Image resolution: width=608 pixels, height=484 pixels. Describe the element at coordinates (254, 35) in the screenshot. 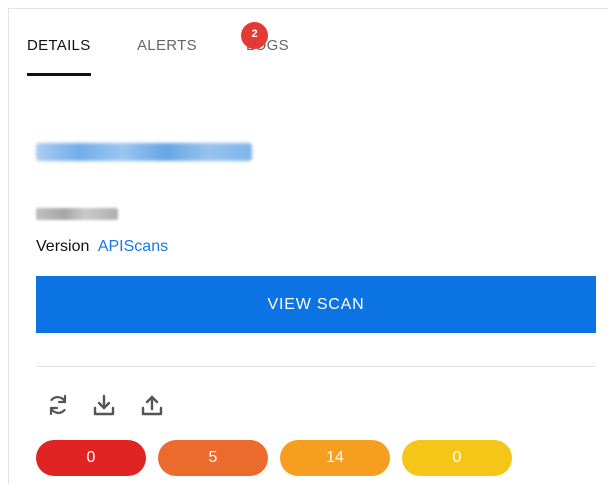

I see `alerts-count-badge: 2` at that location.